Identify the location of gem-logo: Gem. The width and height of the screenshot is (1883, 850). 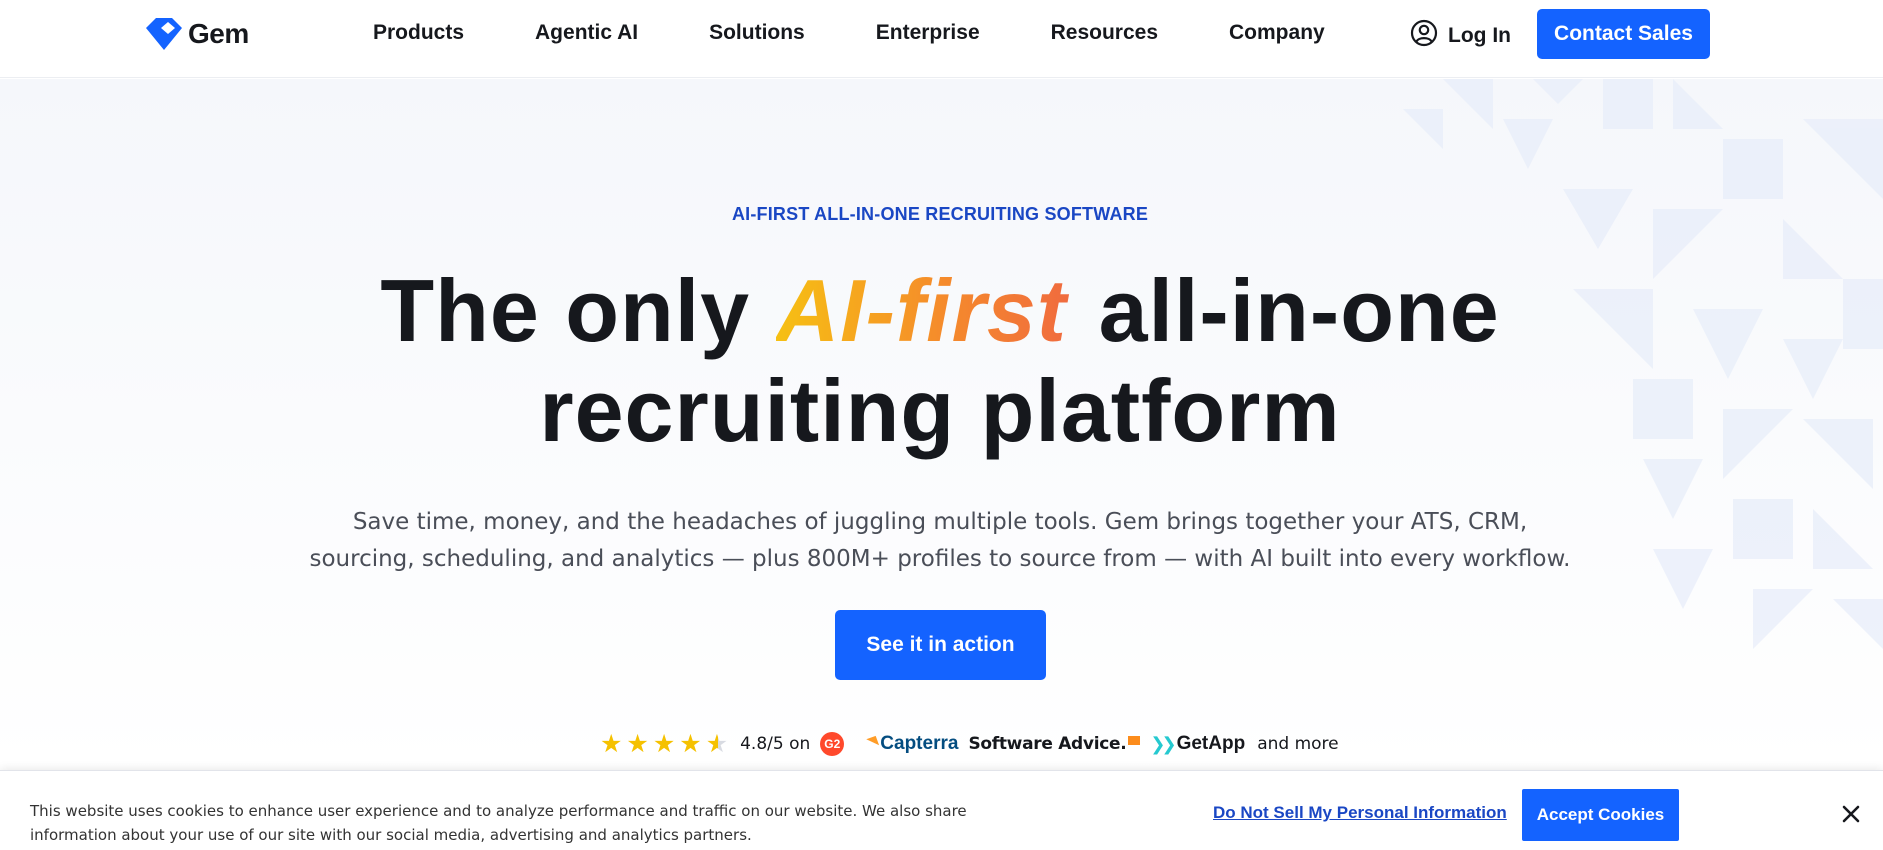
(195, 34).